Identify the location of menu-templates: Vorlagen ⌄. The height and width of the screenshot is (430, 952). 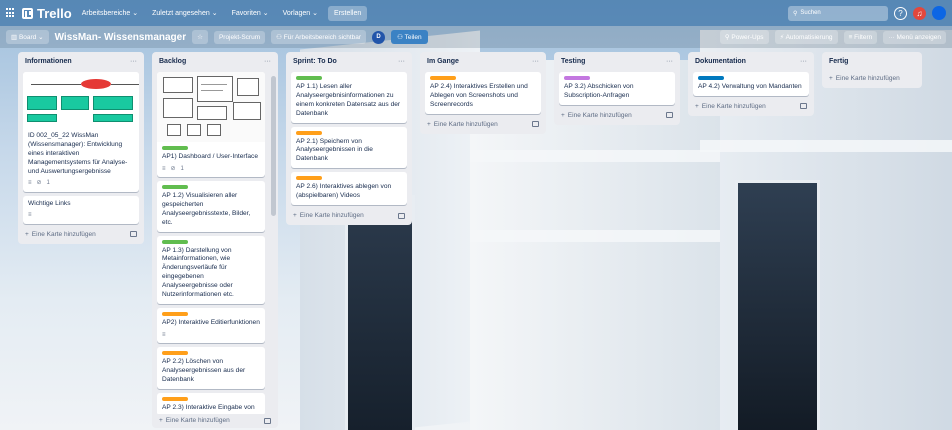
(300, 13).